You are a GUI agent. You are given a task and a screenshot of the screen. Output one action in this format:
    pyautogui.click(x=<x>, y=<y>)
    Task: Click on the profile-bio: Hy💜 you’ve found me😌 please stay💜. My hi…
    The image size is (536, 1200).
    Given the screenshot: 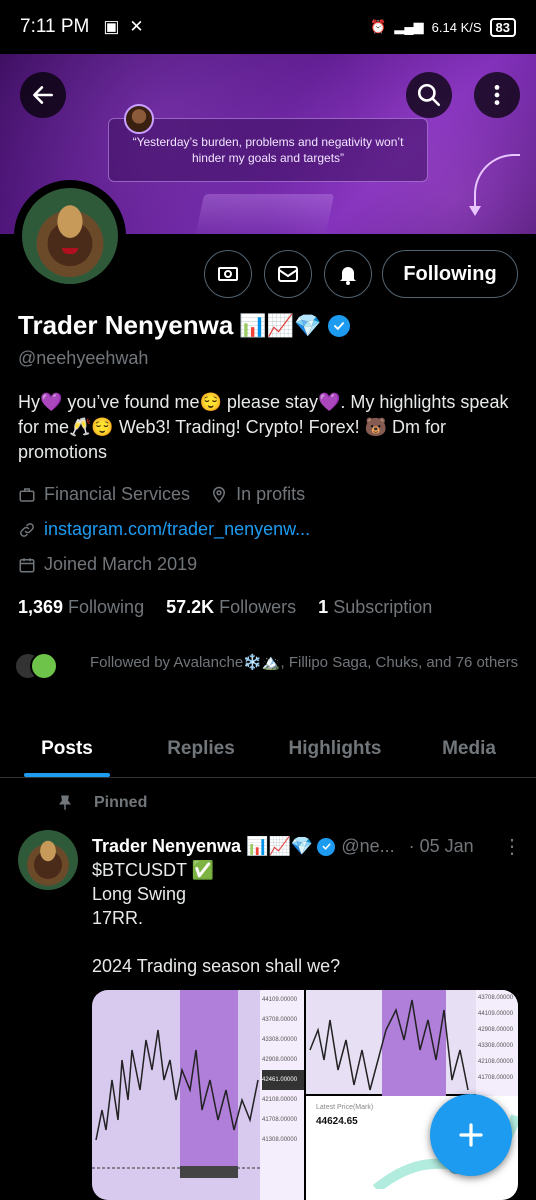 What is the action you would take?
    pyautogui.click(x=263, y=427)
    